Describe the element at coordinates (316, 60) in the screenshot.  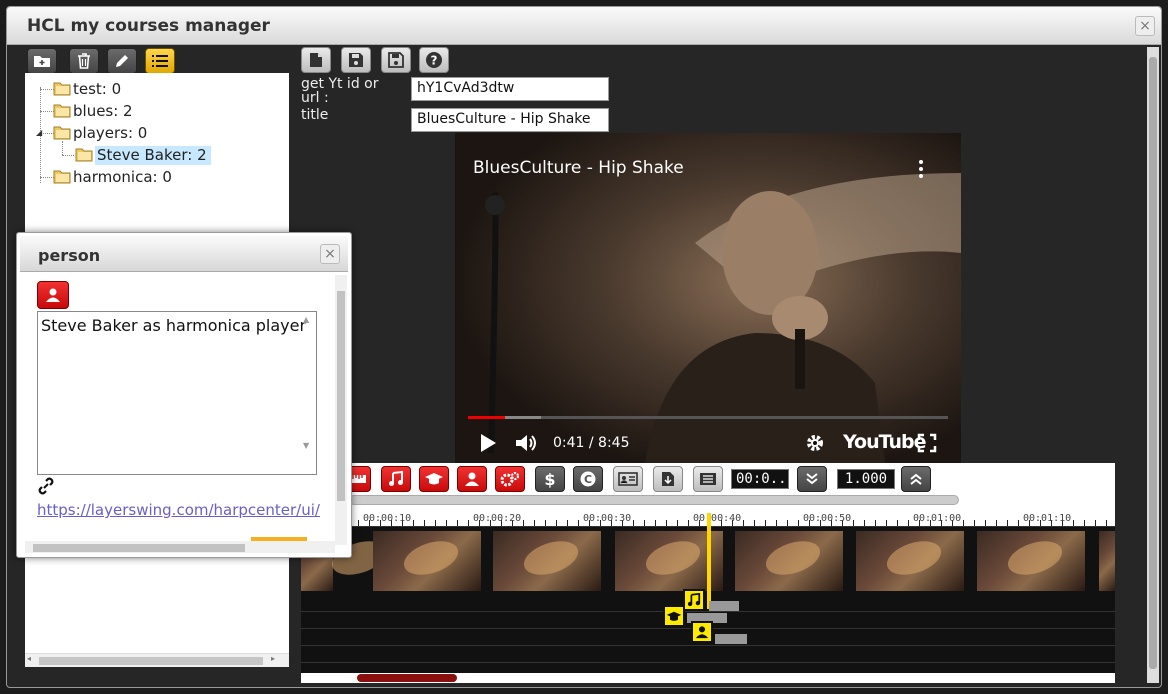
I see `new-file-button` at that location.